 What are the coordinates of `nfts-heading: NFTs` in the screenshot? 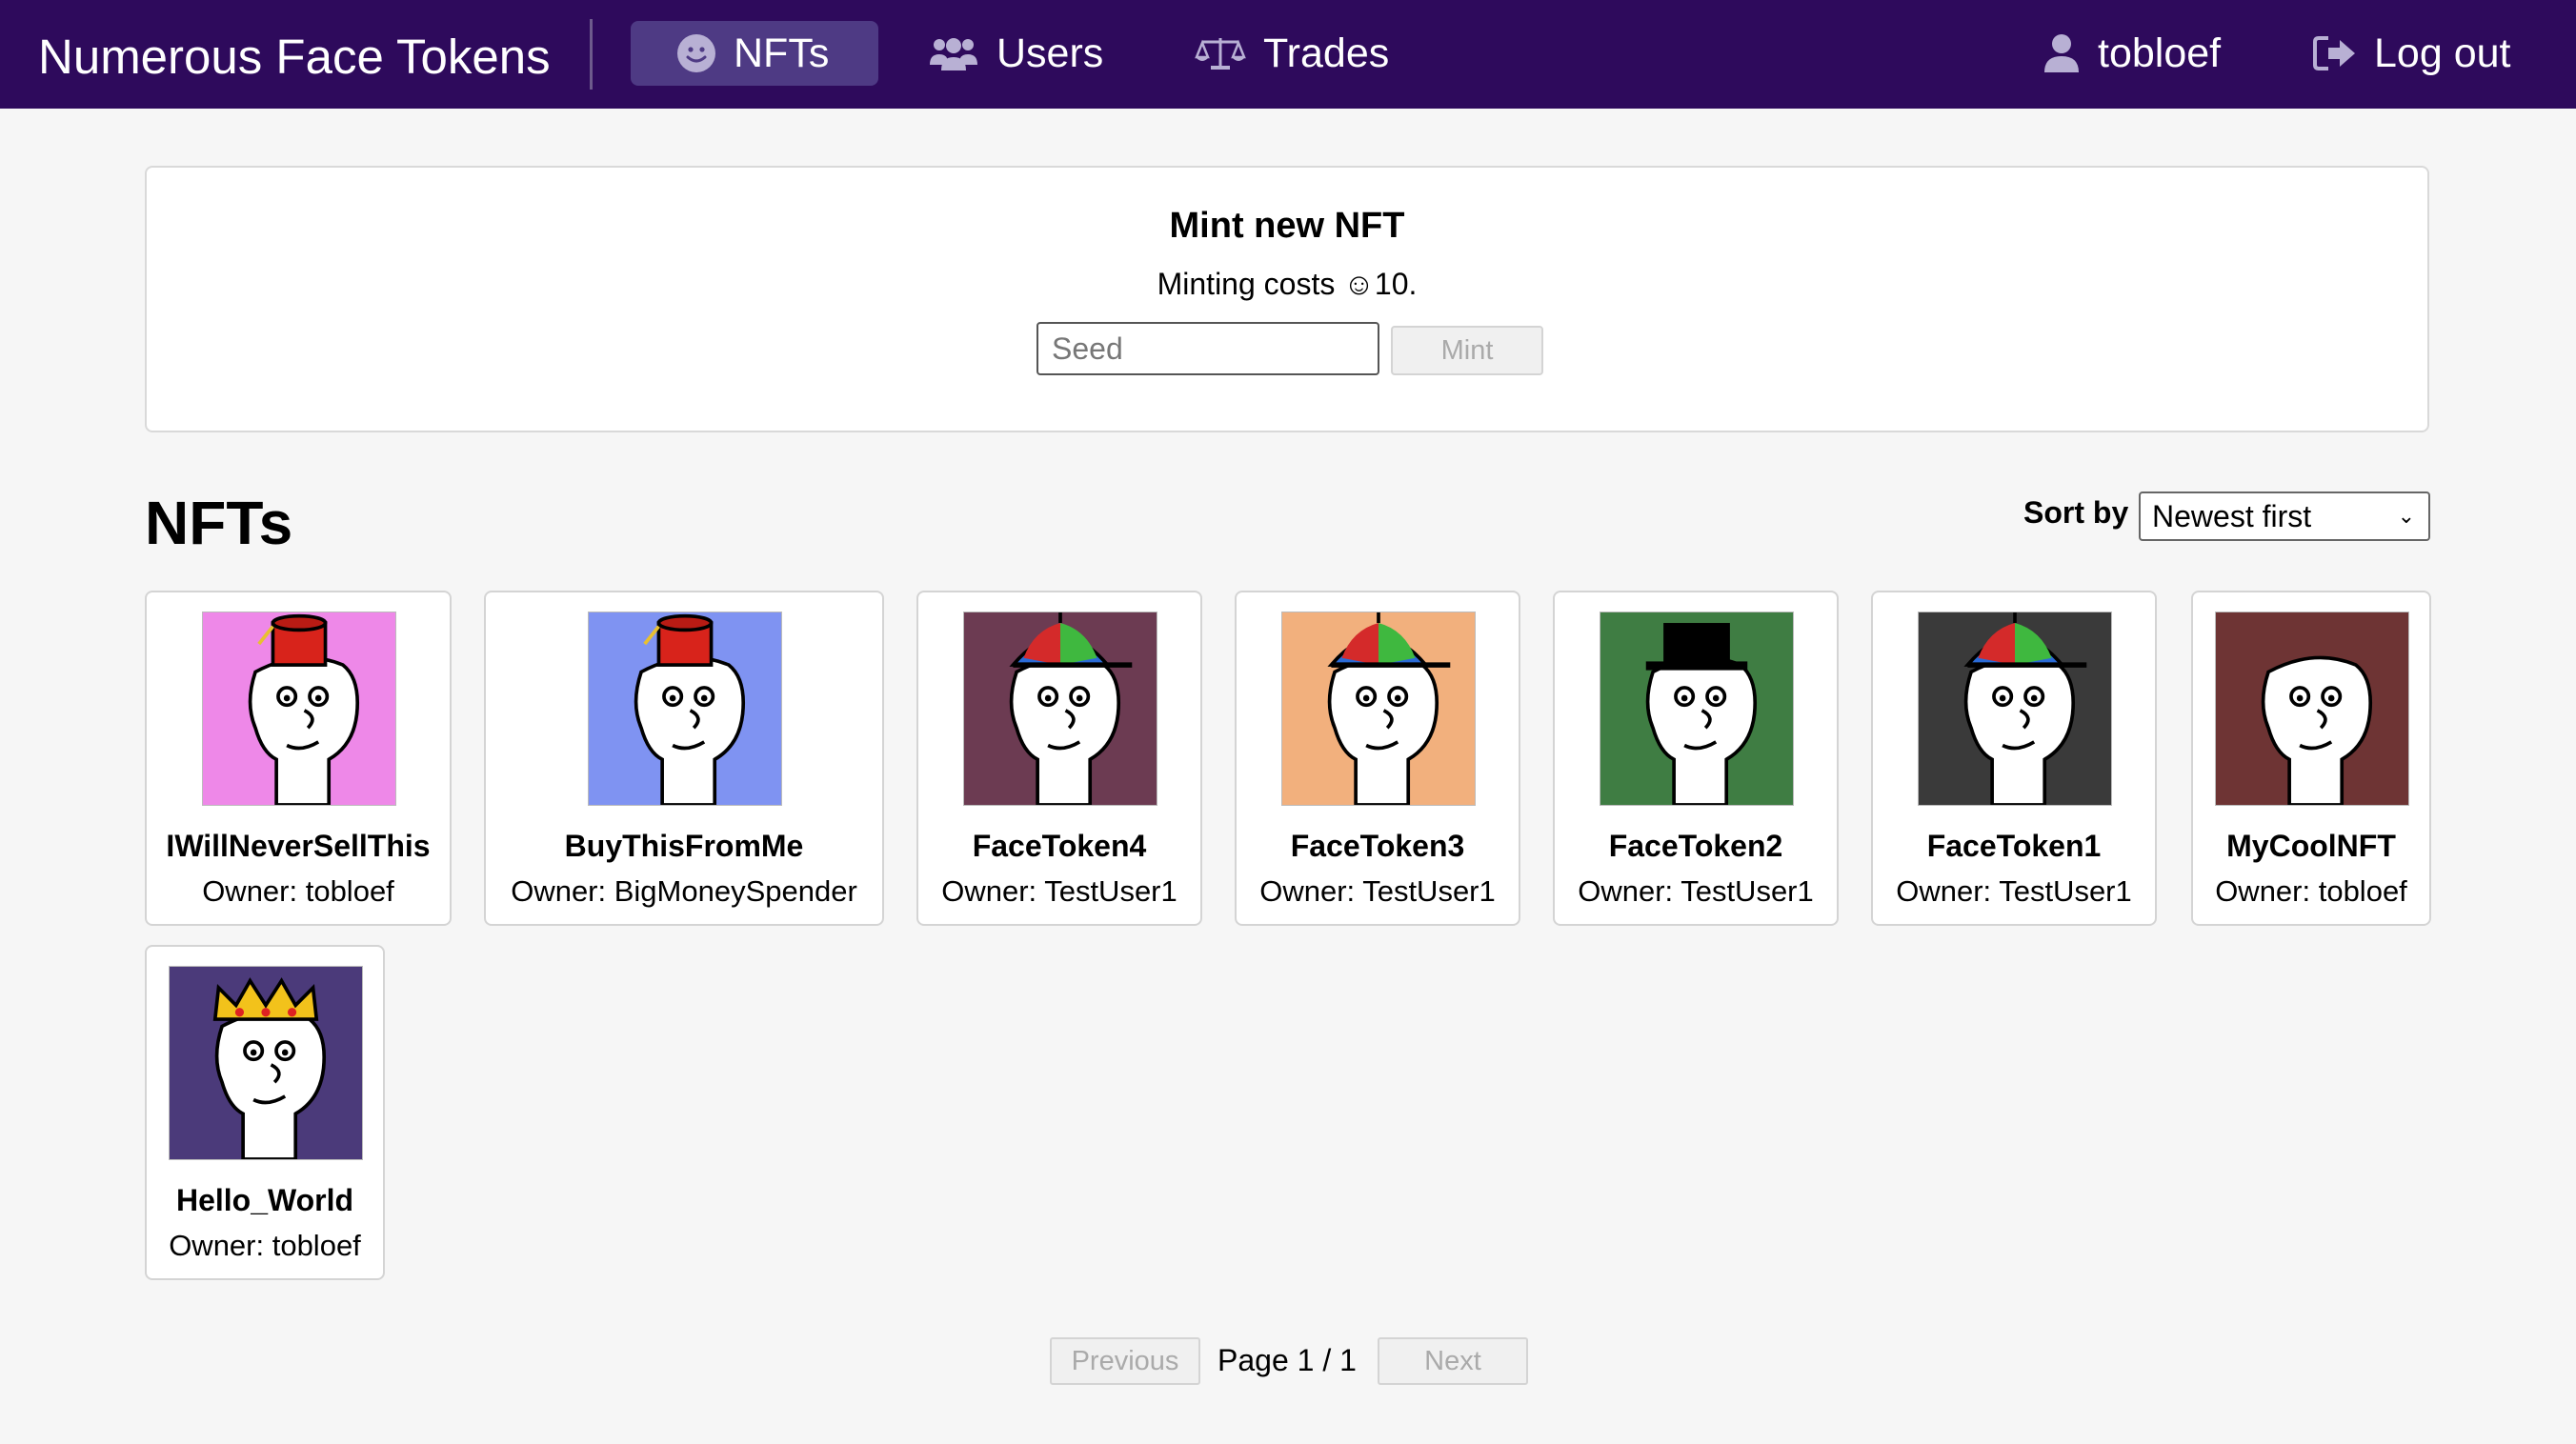 It's located at (219, 523).